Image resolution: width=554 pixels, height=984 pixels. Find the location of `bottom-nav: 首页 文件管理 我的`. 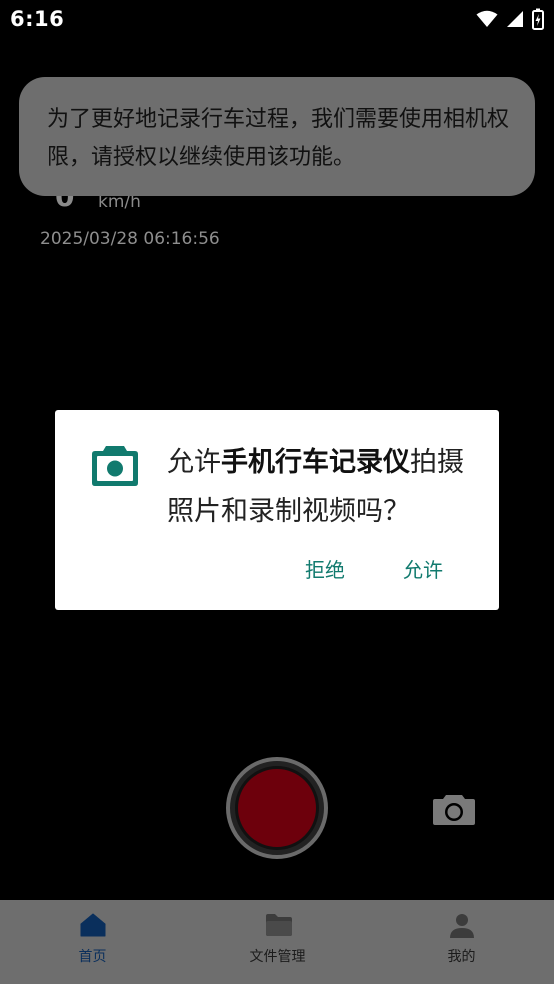

bottom-nav: 首页 文件管理 我的 is located at coordinates (277, 942).